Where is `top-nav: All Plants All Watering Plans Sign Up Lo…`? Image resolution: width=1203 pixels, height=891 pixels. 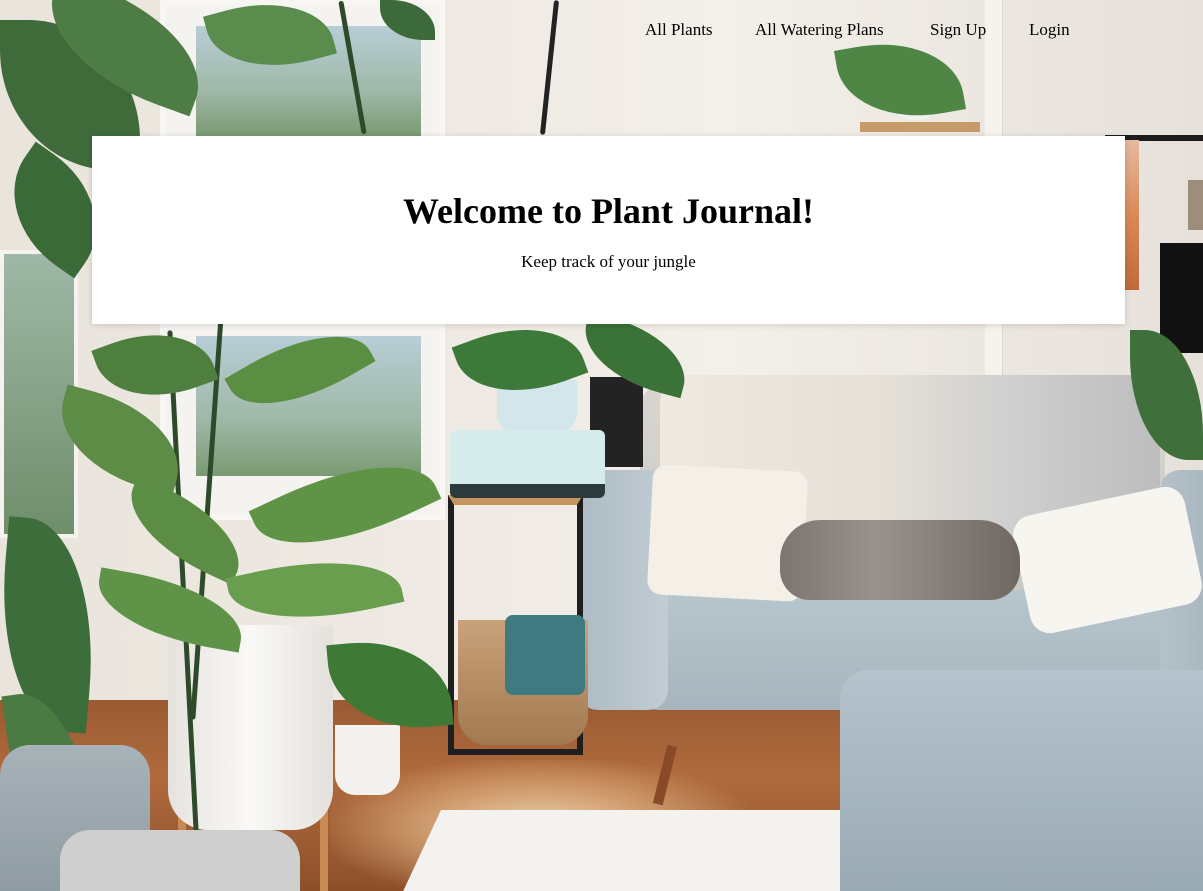 top-nav: All Plants All Watering Plans Sign Up Lo… is located at coordinates (601, 31).